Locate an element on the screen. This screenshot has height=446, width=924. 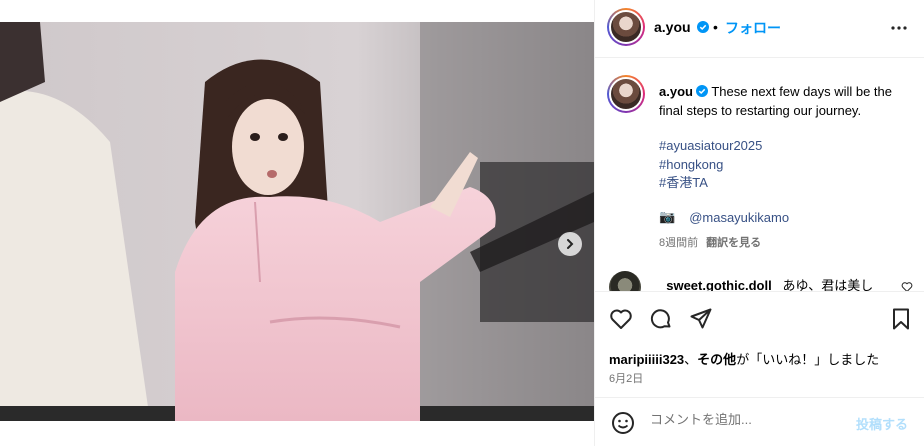
chevron-right-icon is located at coordinates (570, 244).